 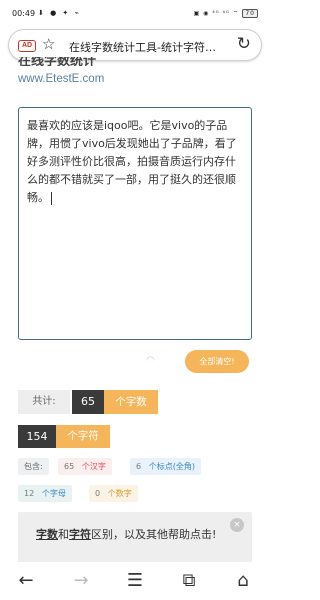 What do you see at coordinates (216, 13) in the screenshot?
I see `signal-icons: ▣ ◉ ⁴ᴳ ⁴ᴳ ⌔` at bounding box center [216, 13].